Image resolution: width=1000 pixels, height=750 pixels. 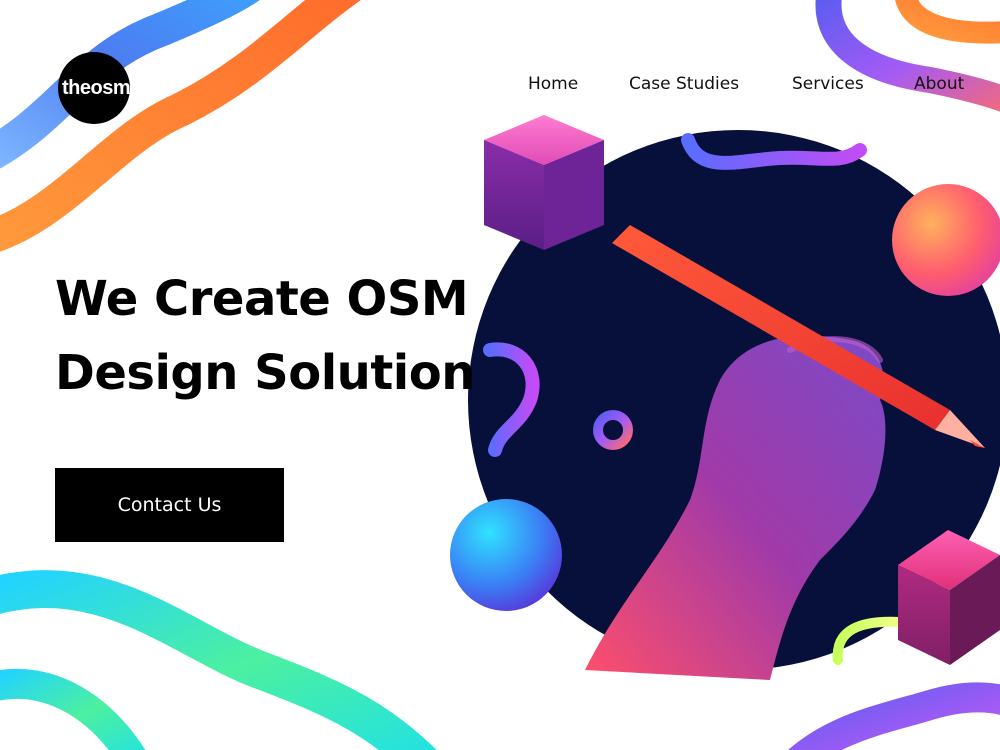 What do you see at coordinates (553, 84) in the screenshot?
I see `nav-item-home: Home` at bounding box center [553, 84].